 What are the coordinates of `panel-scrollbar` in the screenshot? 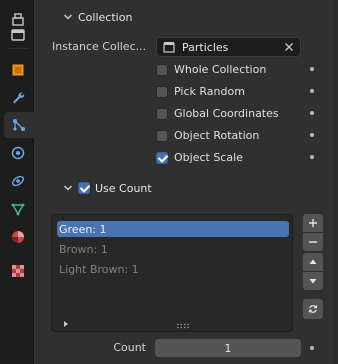 It's located at (336, 182).